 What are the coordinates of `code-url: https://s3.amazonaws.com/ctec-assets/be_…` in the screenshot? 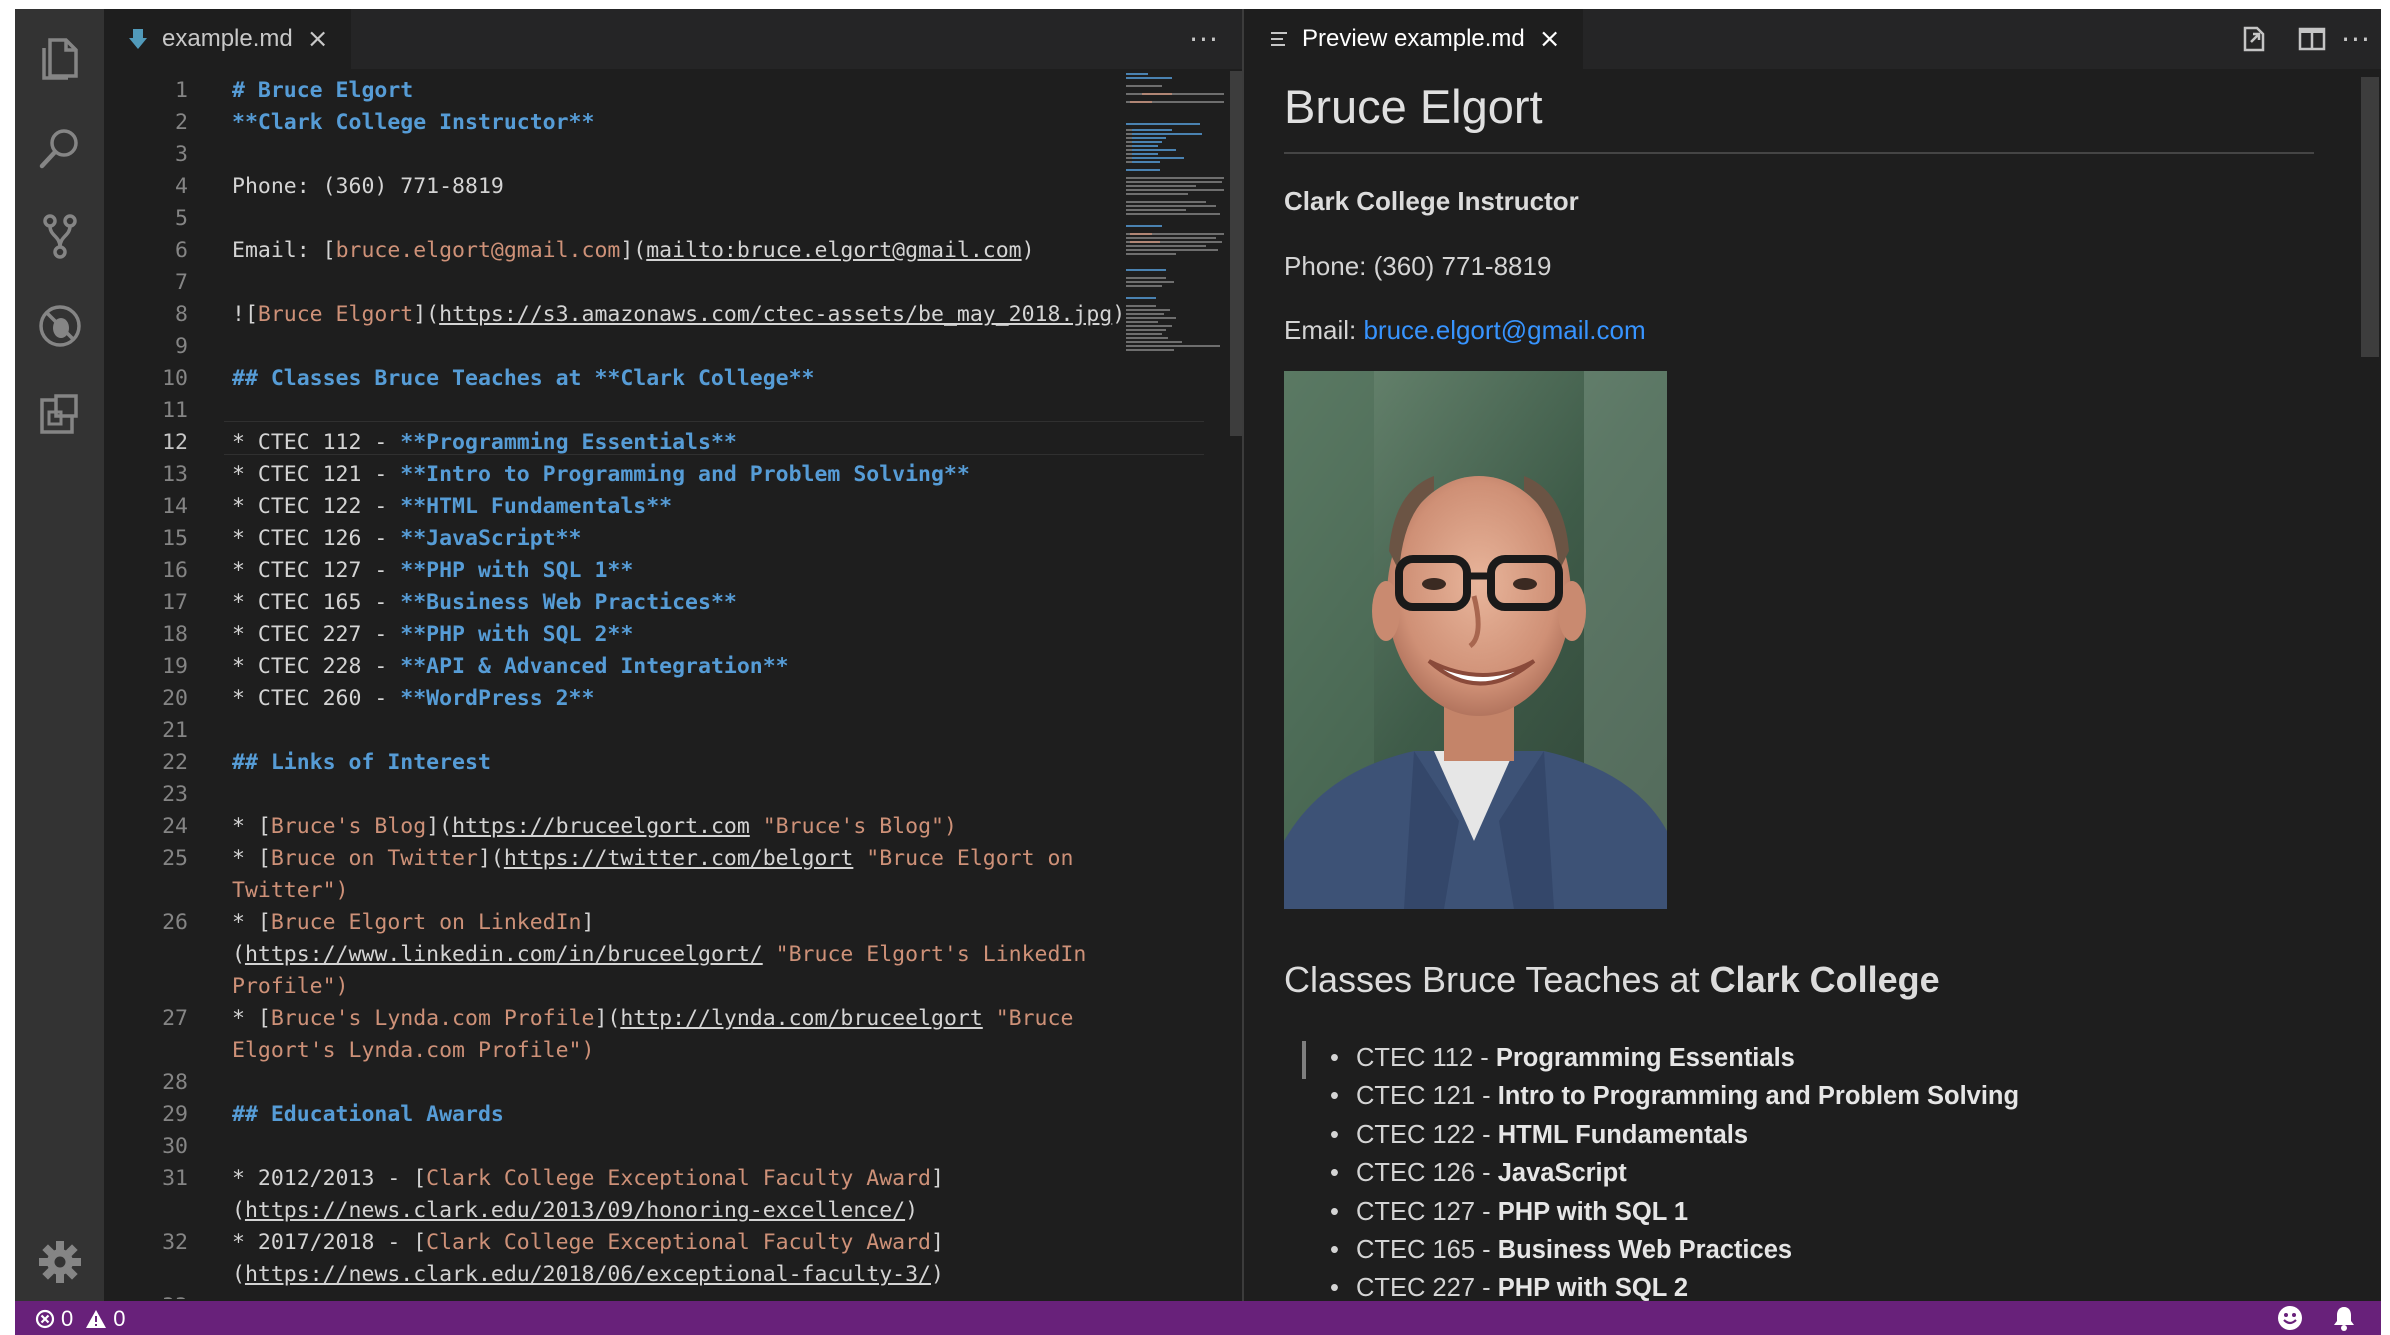 It's located at (775, 314).